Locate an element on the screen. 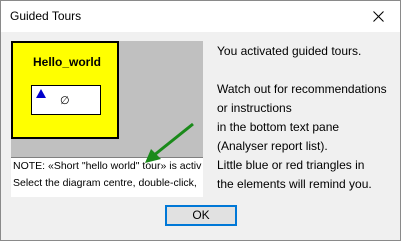 This screenshot has height=241, width=401. message-line: (Analyser report list). is located at coordinates (272, 146).